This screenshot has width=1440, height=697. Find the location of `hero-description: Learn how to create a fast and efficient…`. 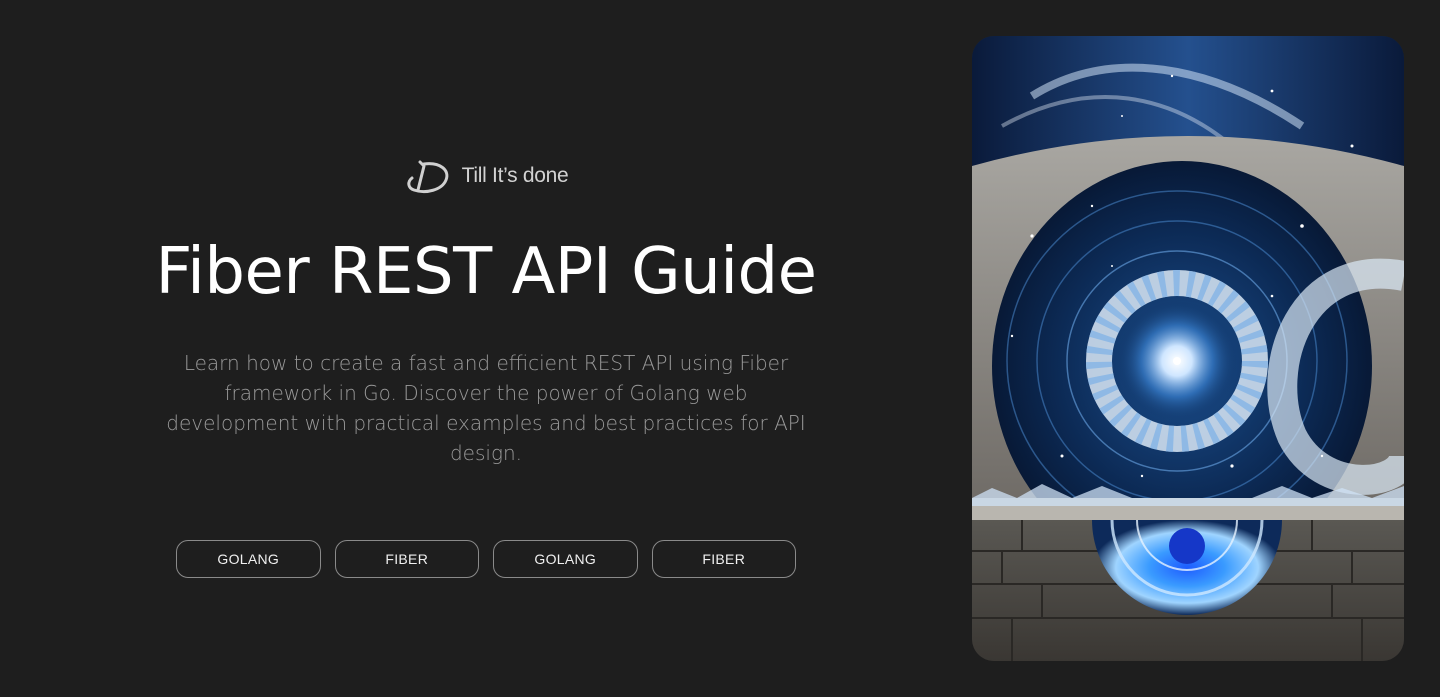

hero-description: Learn how to create a fast and efficient… is located at coordinates (486, 407).